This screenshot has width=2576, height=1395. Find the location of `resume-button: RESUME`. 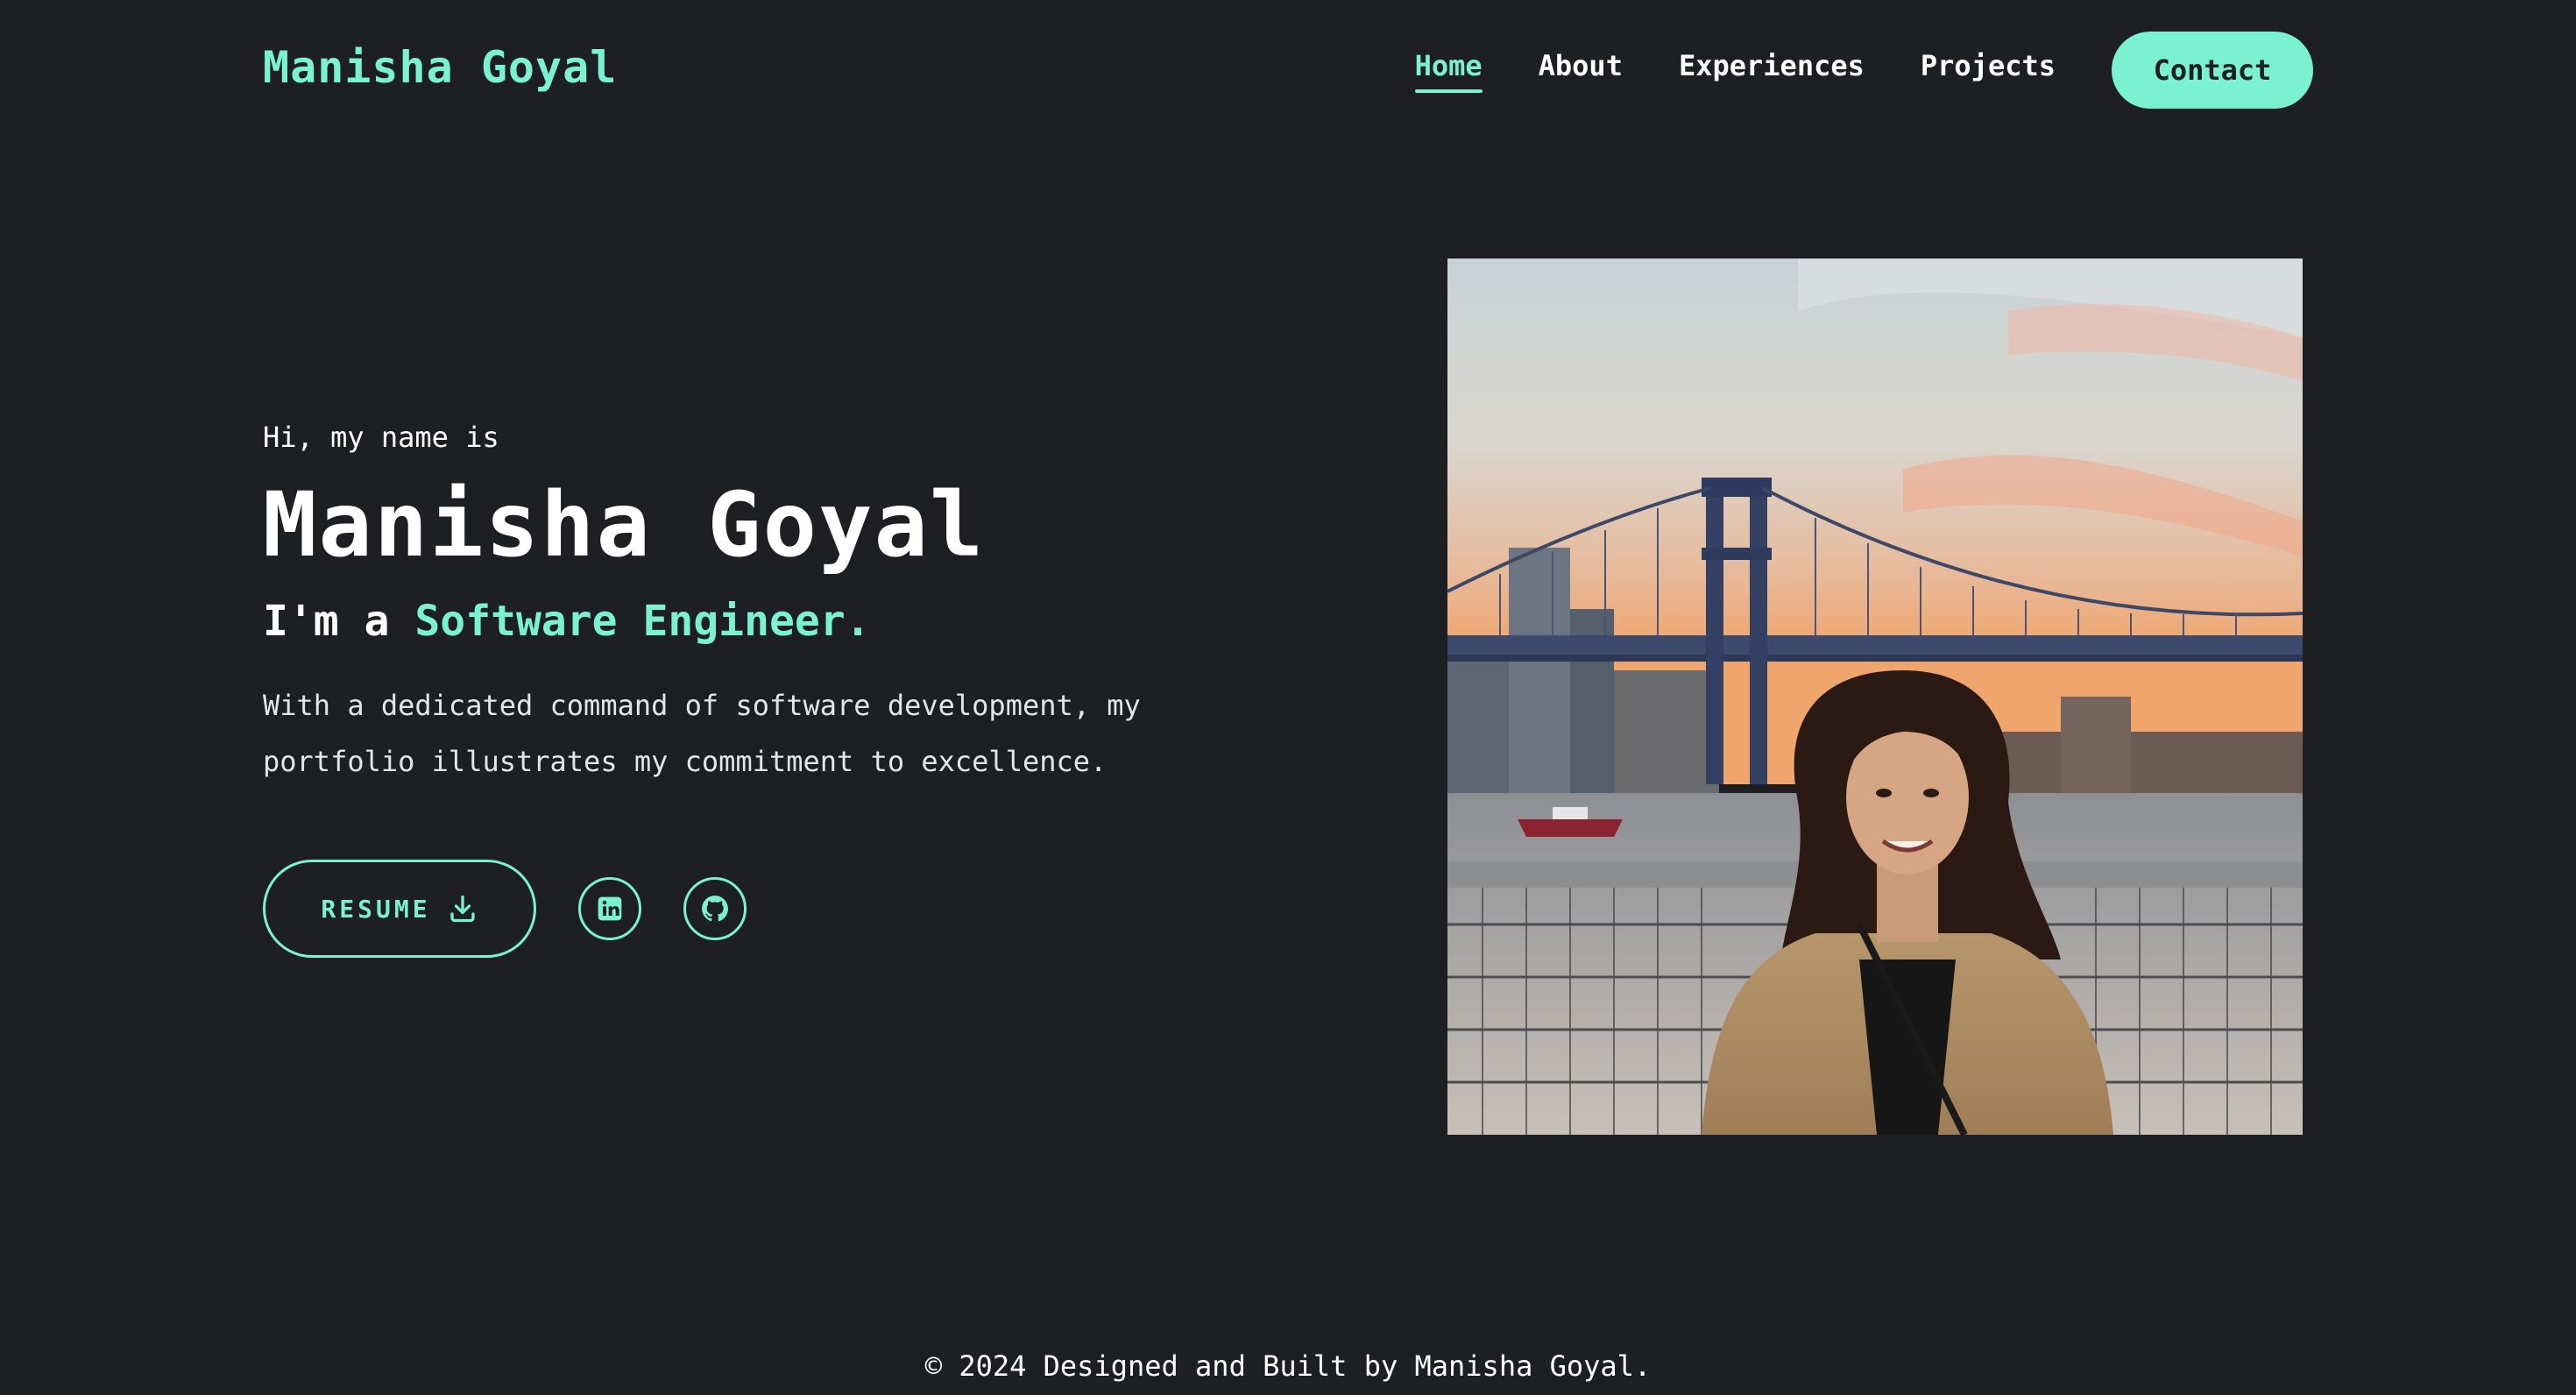

resume-button: RESUME is located at coordinates (399, 909).